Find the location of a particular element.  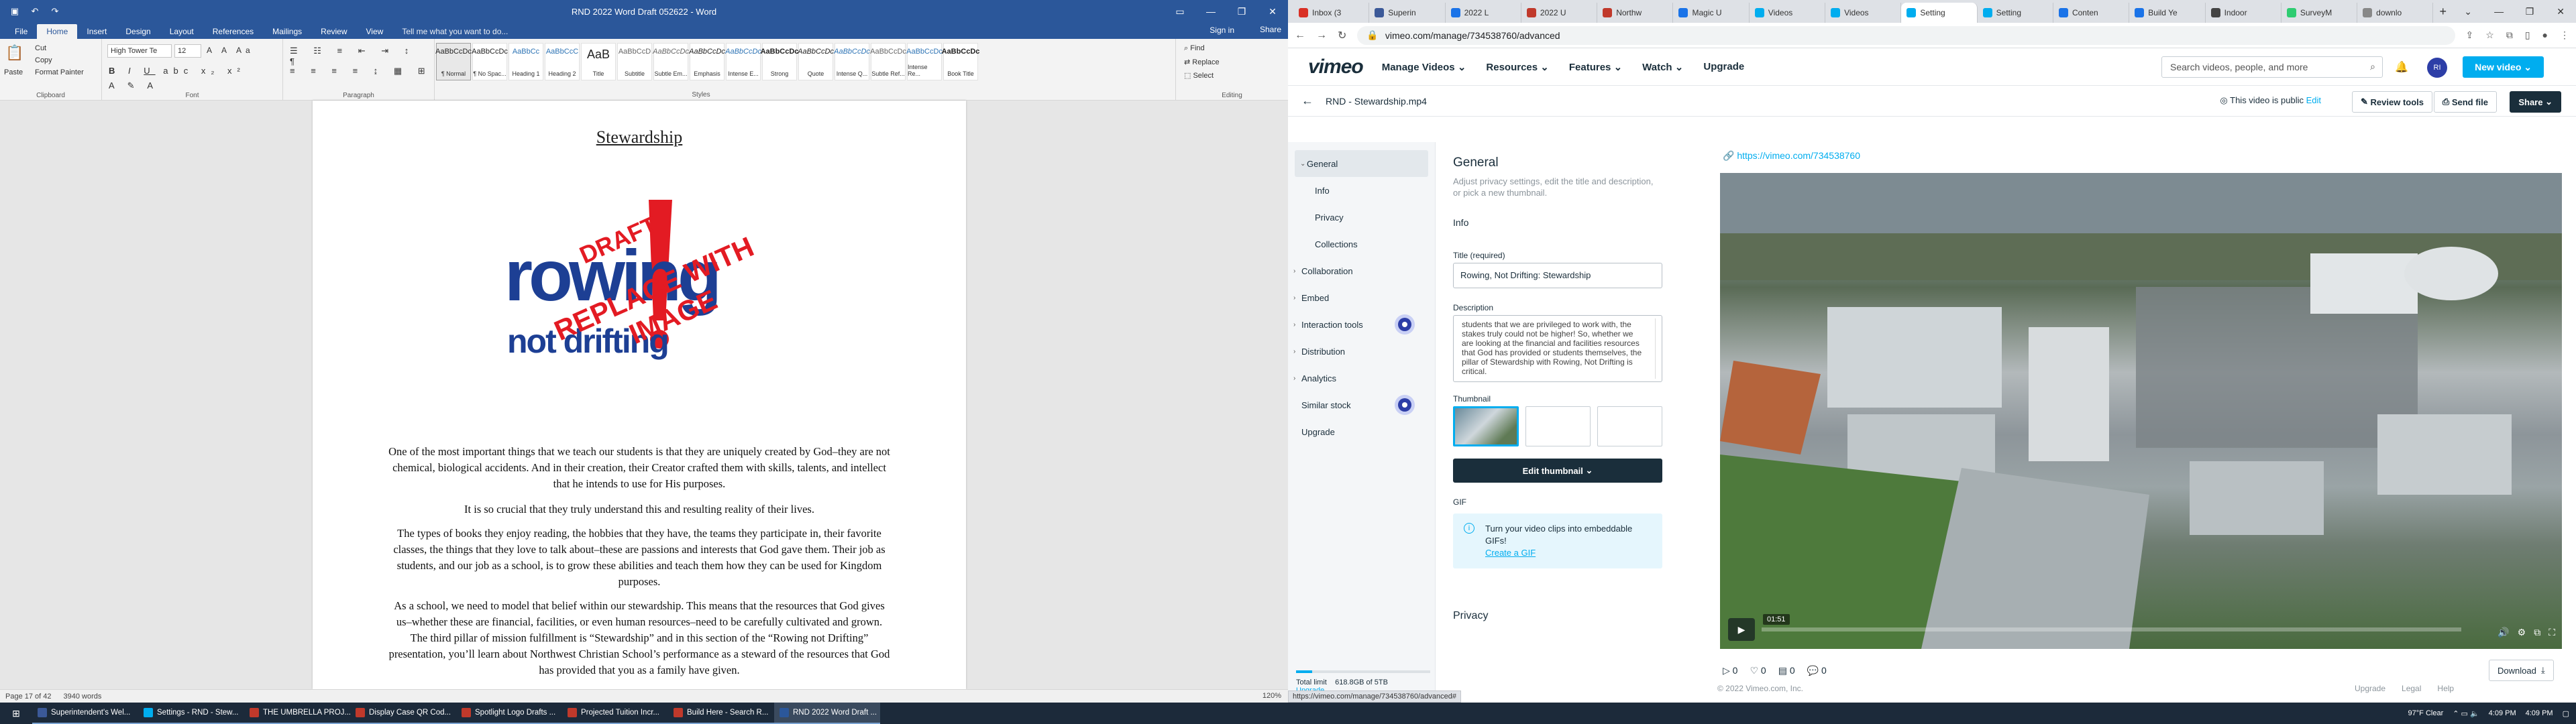

save-icon: ▣ is located at coordinates (14, 11).